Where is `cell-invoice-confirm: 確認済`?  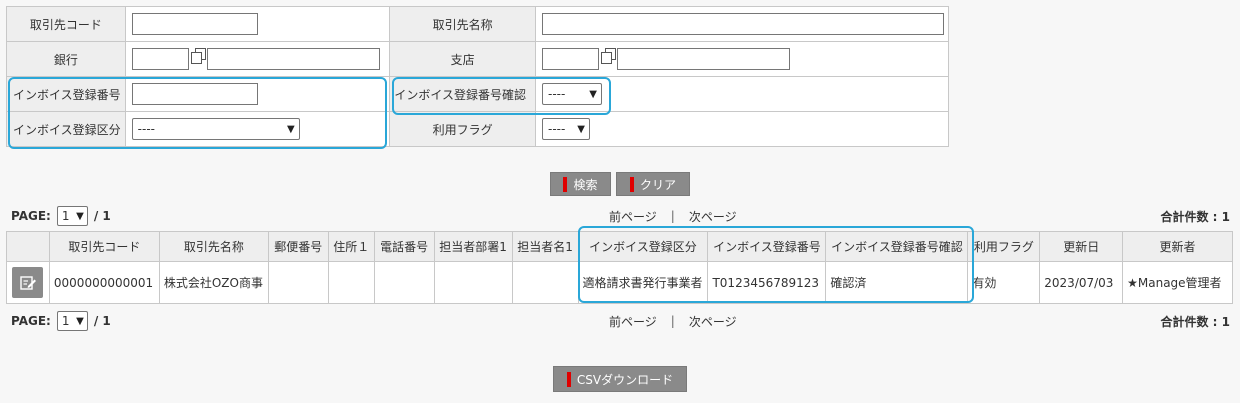 cell-invoice-confirm: 確認済 is located at coordinates (897, 282).